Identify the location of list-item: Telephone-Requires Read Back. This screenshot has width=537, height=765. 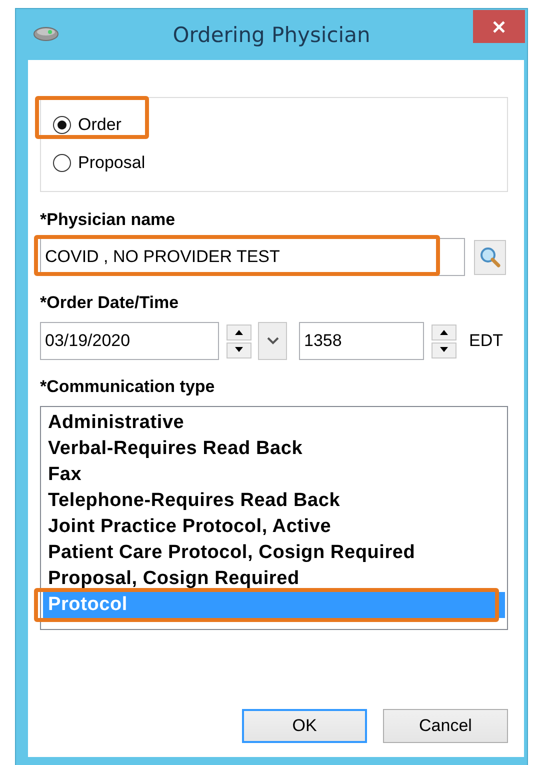
(274, 501).